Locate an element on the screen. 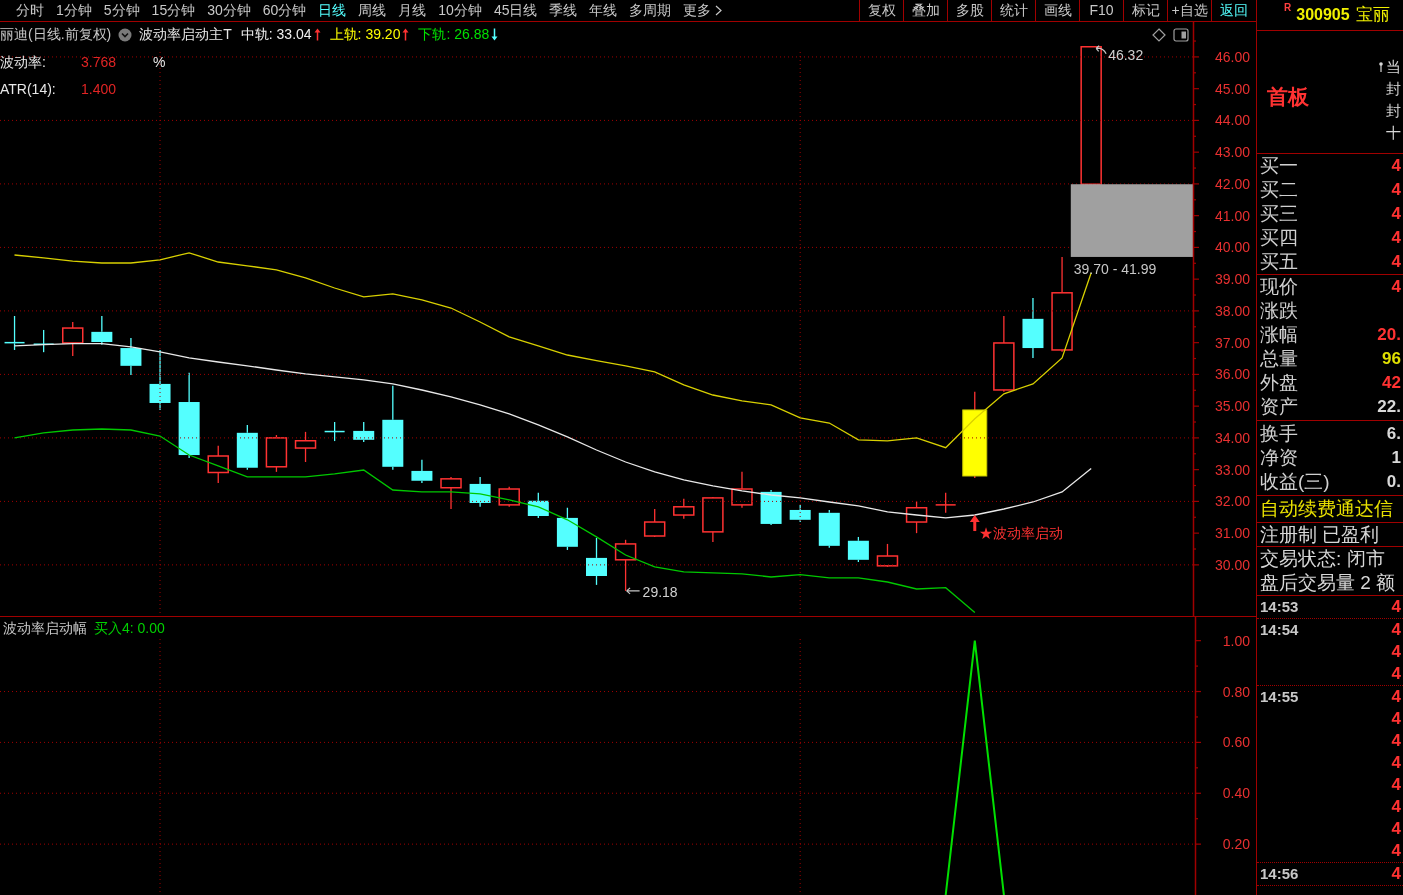  period-tab: 30分钟 is located at coordinates (229, 10).